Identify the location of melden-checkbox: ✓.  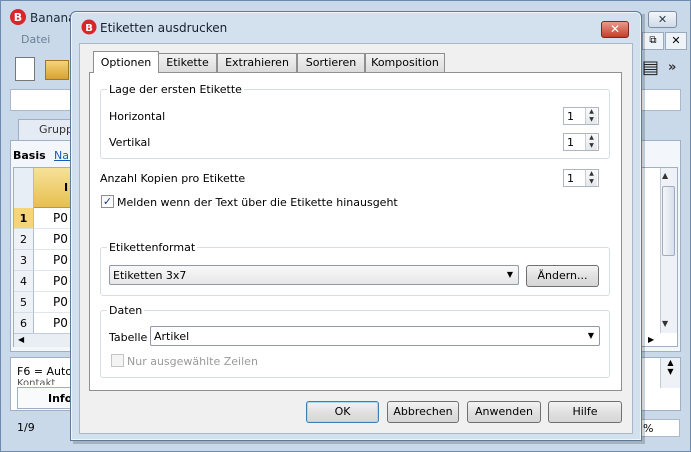
(107, 201).